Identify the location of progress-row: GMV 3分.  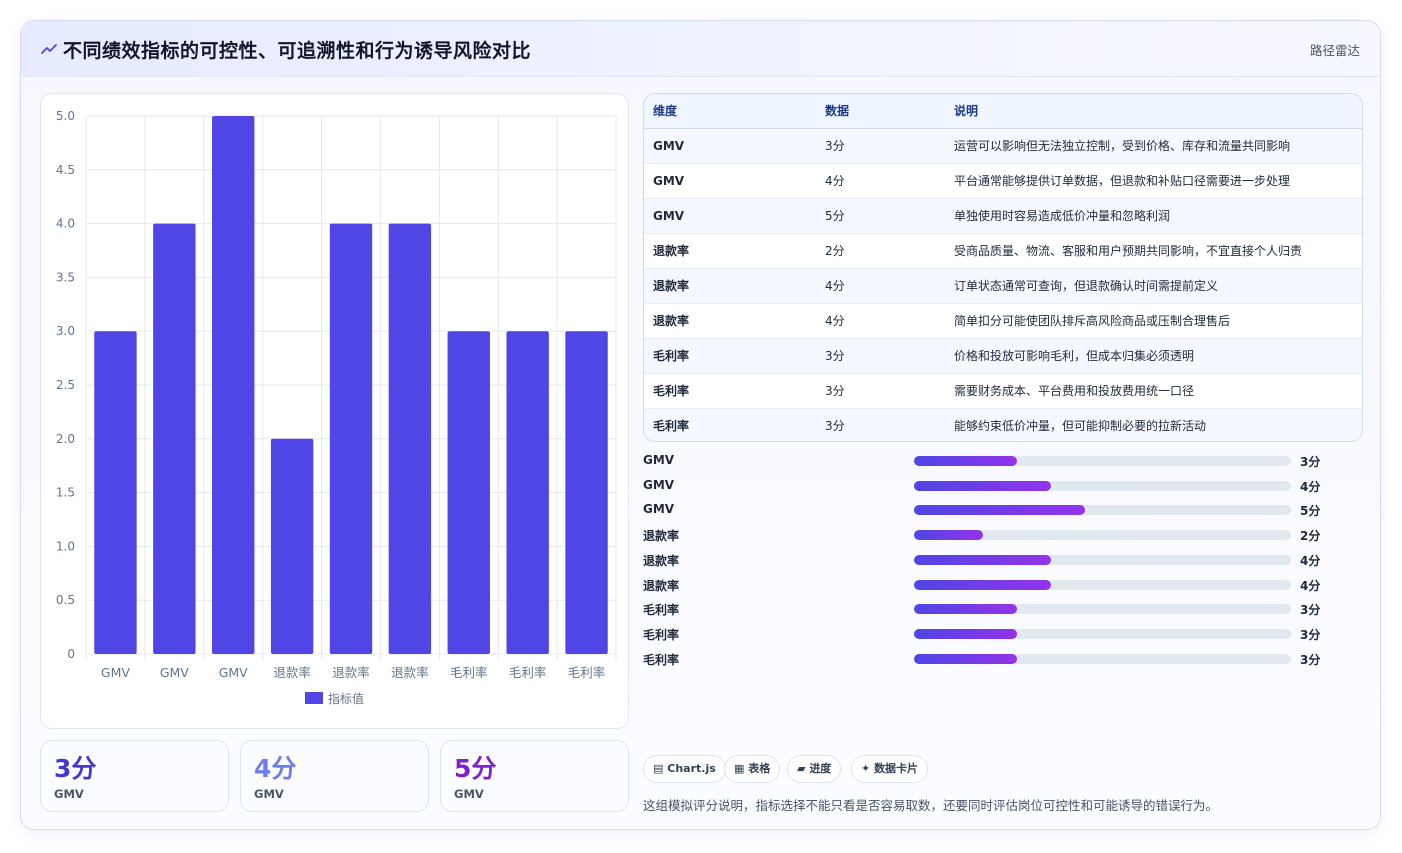
(1003, 461).